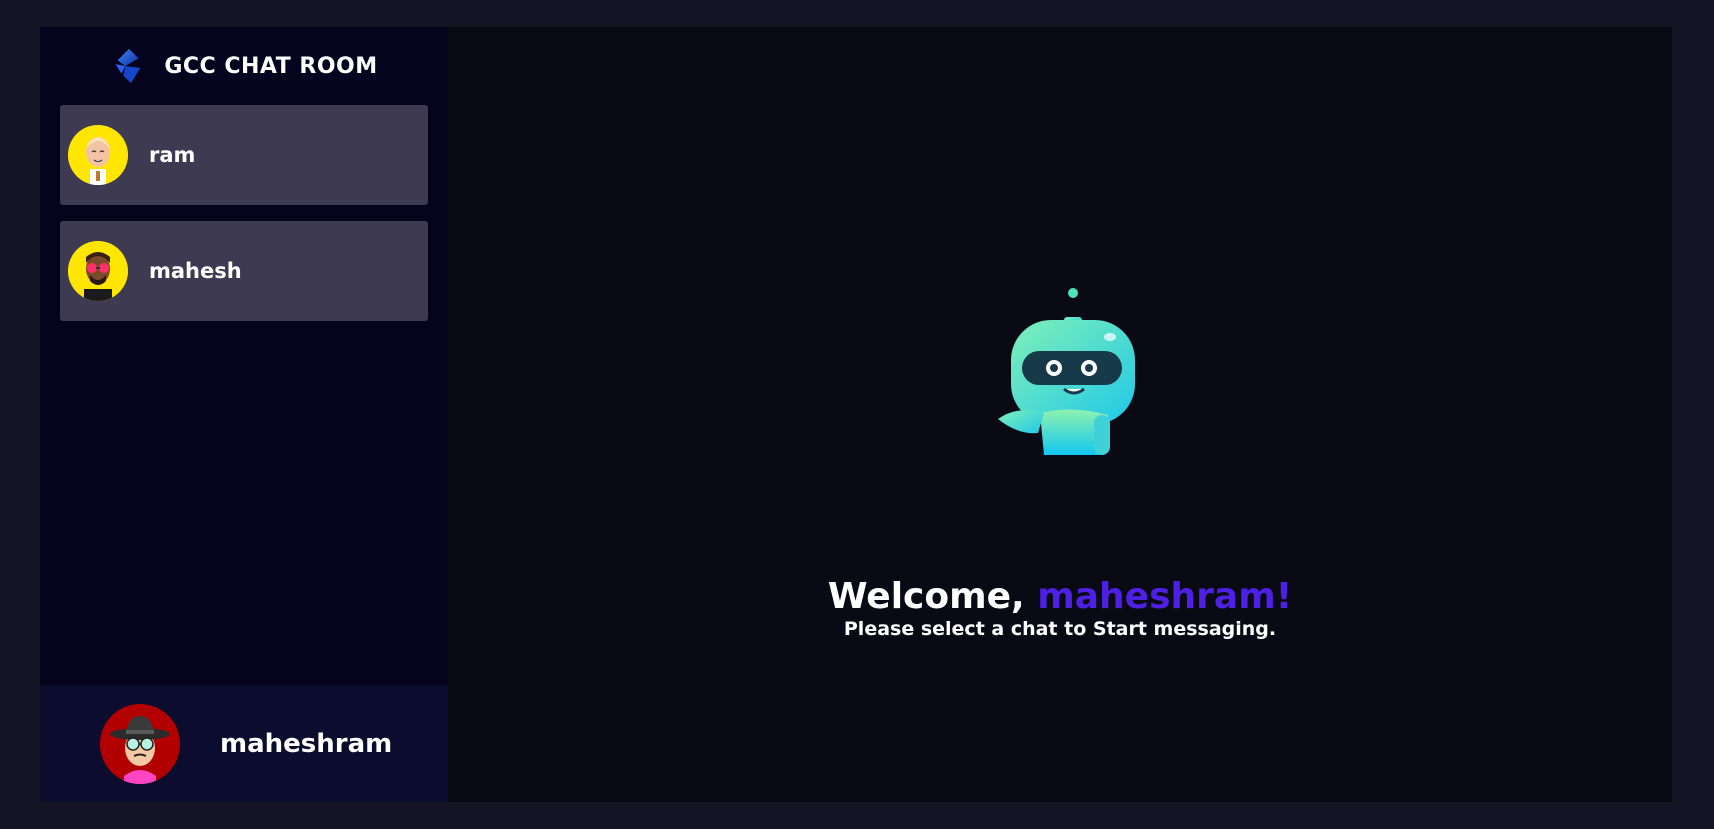  Describe the element at coordinates (98, 155) in the screenshot. I see `avatar-ram-icon` at that location.